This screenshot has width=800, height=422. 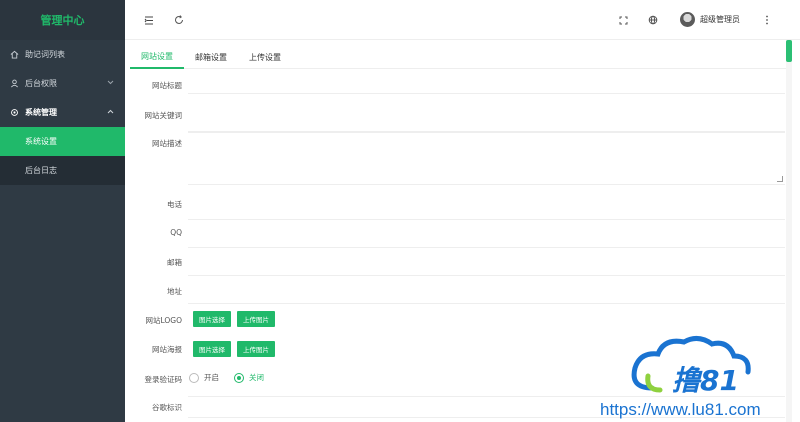 I want to click on site-keywords-input, so click(x=486, y=117).